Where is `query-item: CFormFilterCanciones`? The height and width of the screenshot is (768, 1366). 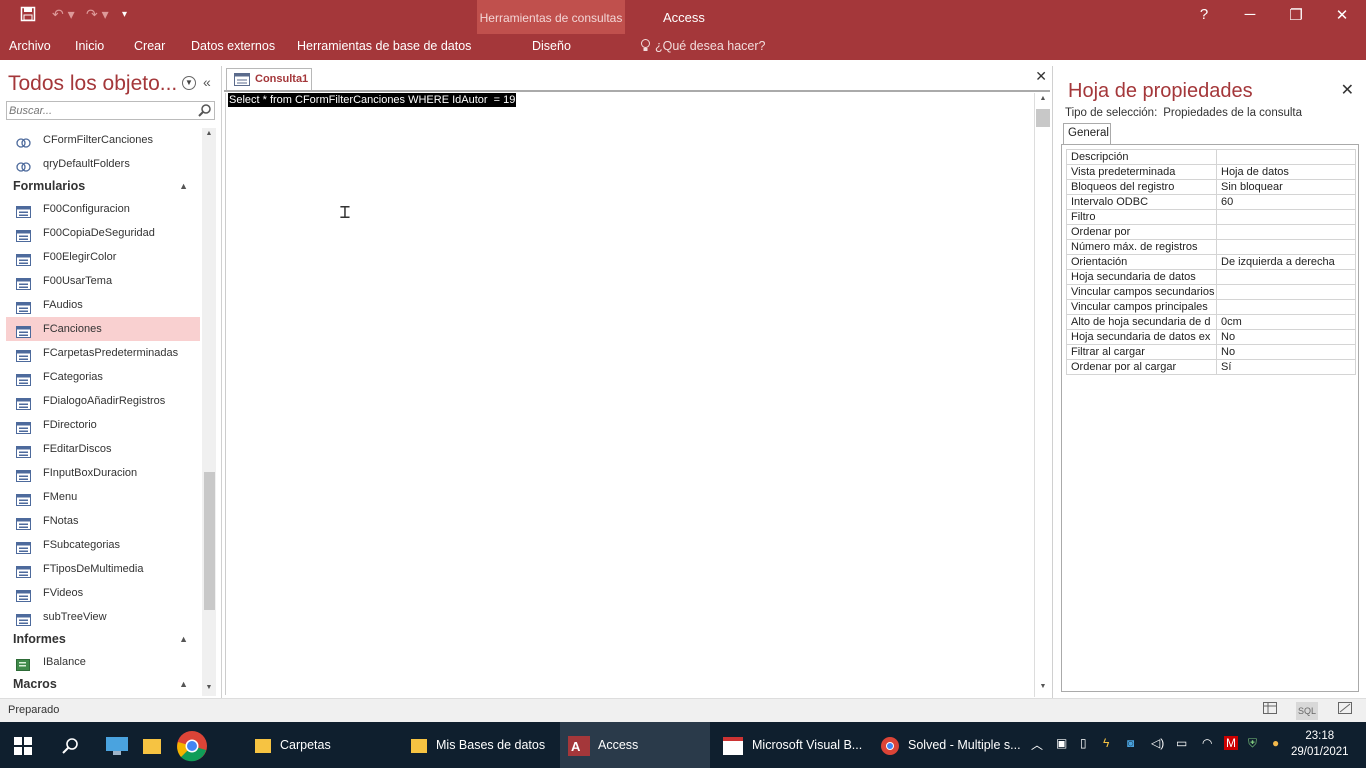 query-item: CFormFilterCanciones is located at coordinates (103, 140).